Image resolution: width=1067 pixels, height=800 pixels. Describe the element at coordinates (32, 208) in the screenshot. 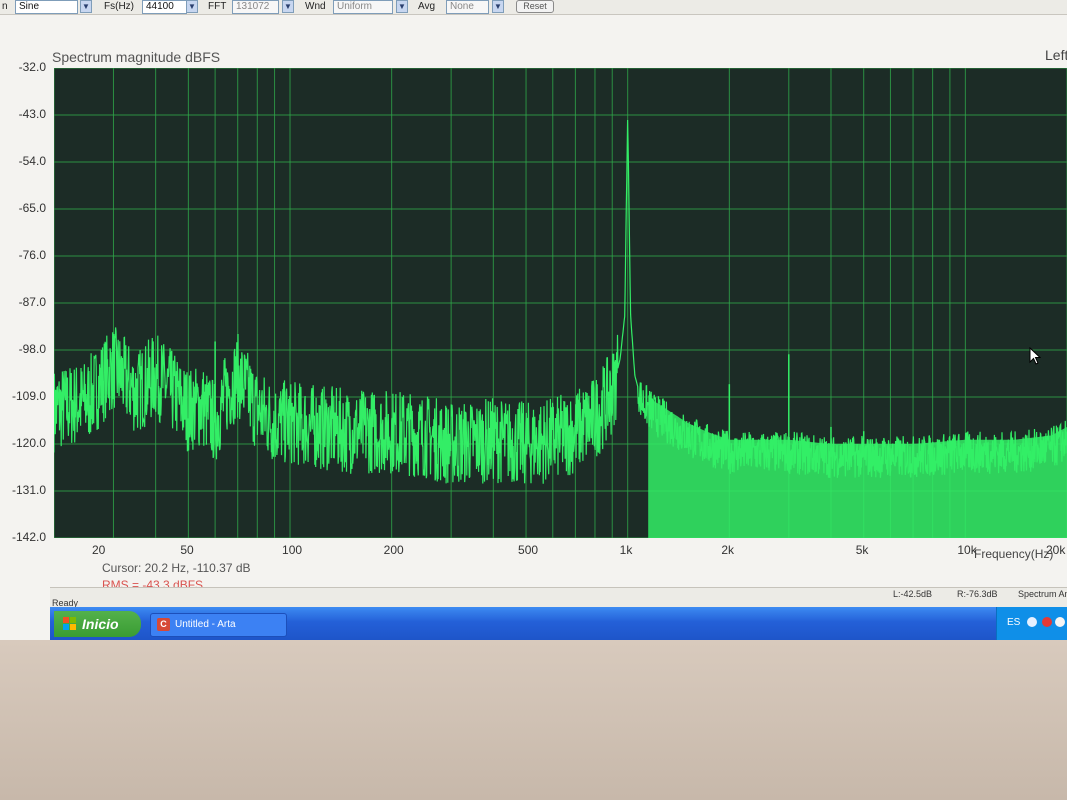

I see `y-tick-label: -65.0` at that location.